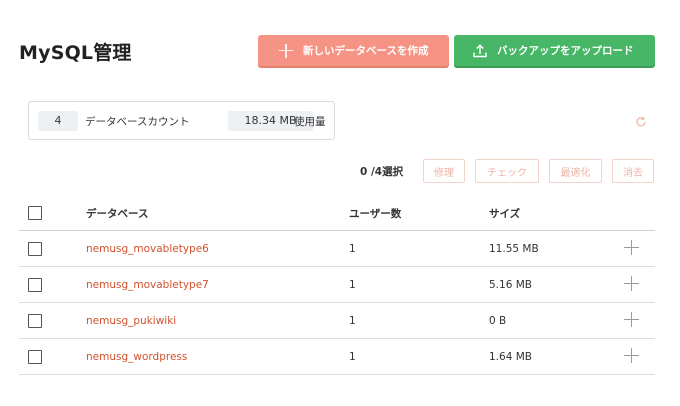 The image size is (680, 406). Describe the element at coordinates (131, 321) in the screenshot. I see `database-name-link: nemusg_pukiwiki` at that location.